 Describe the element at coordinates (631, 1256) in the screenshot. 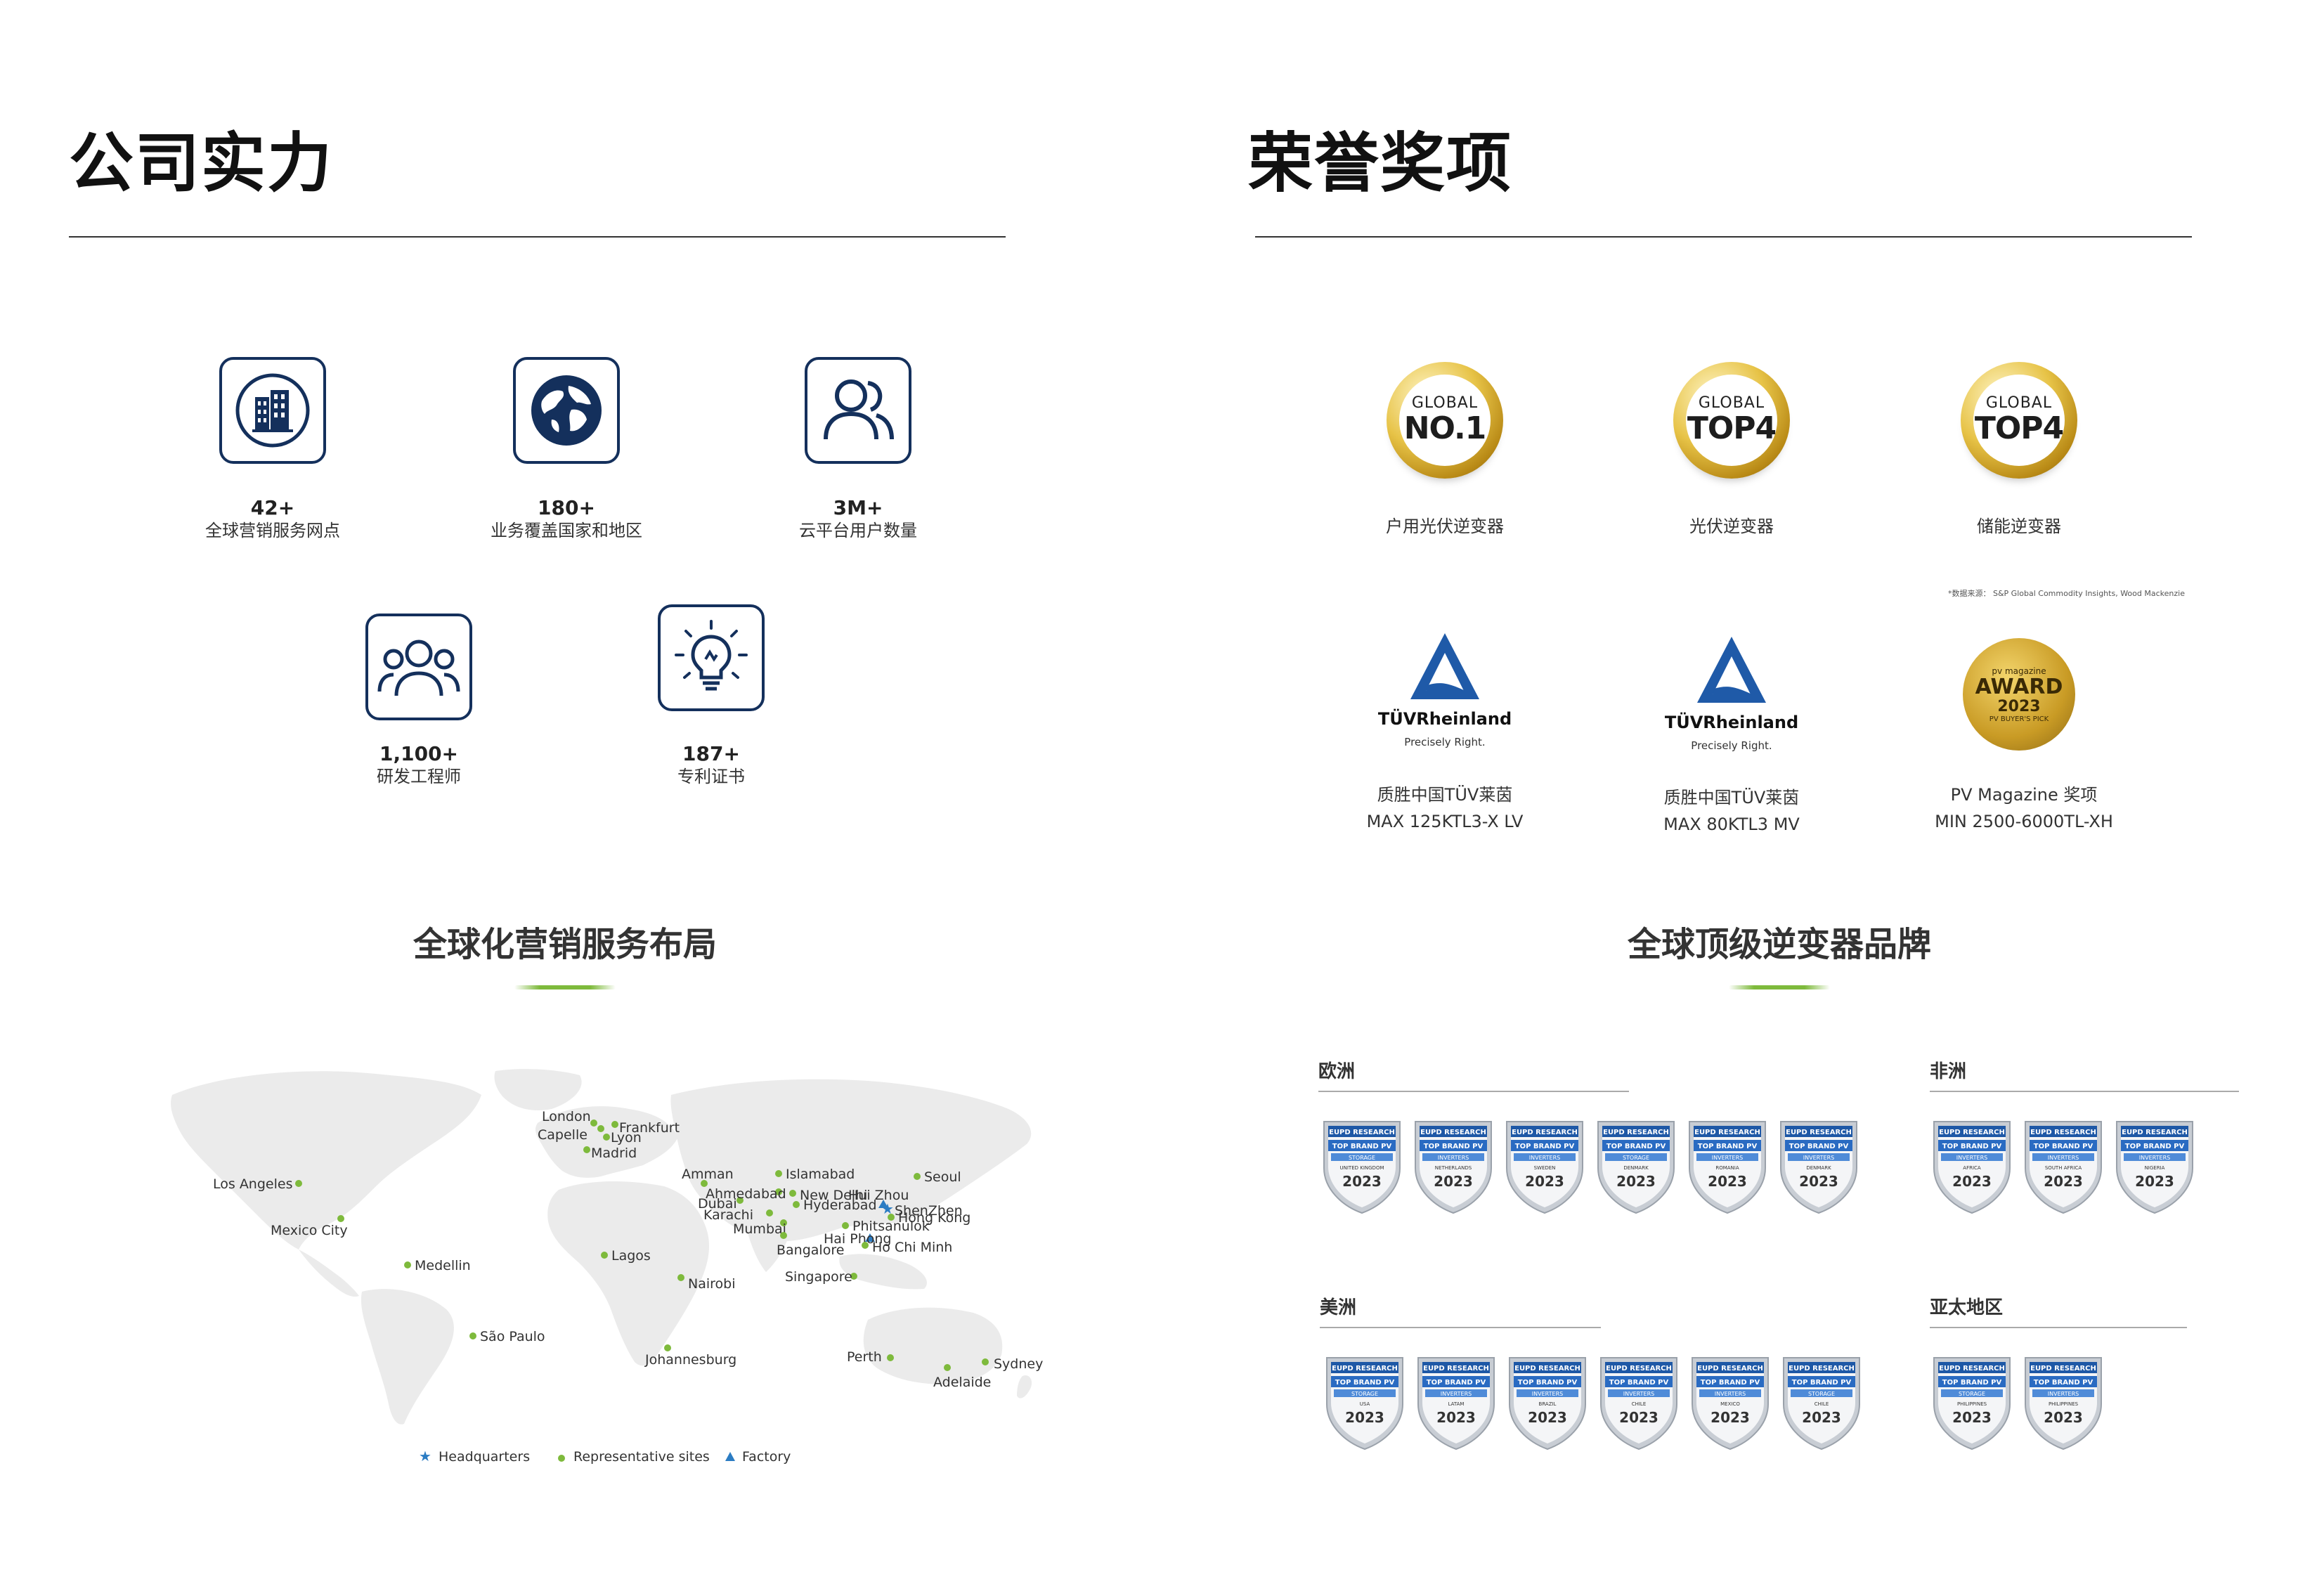

I see `map-city-label: Lagos` at that location.